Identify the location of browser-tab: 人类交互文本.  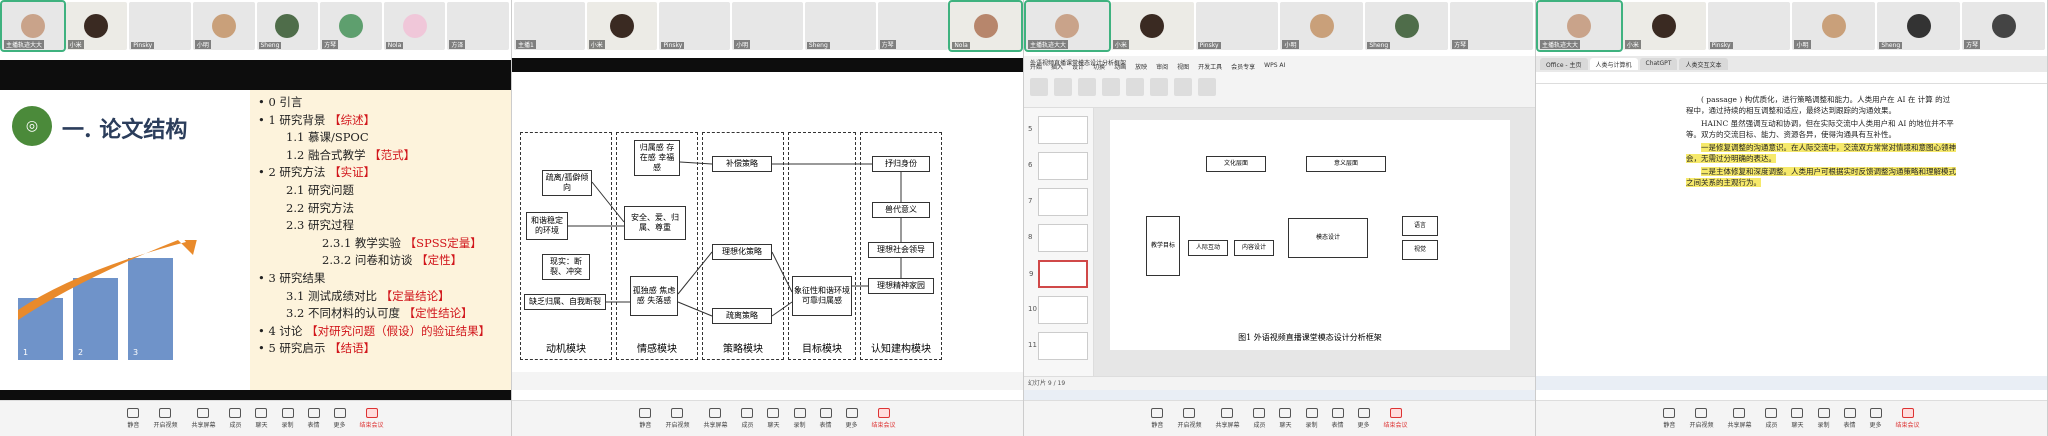
(1703, 64).